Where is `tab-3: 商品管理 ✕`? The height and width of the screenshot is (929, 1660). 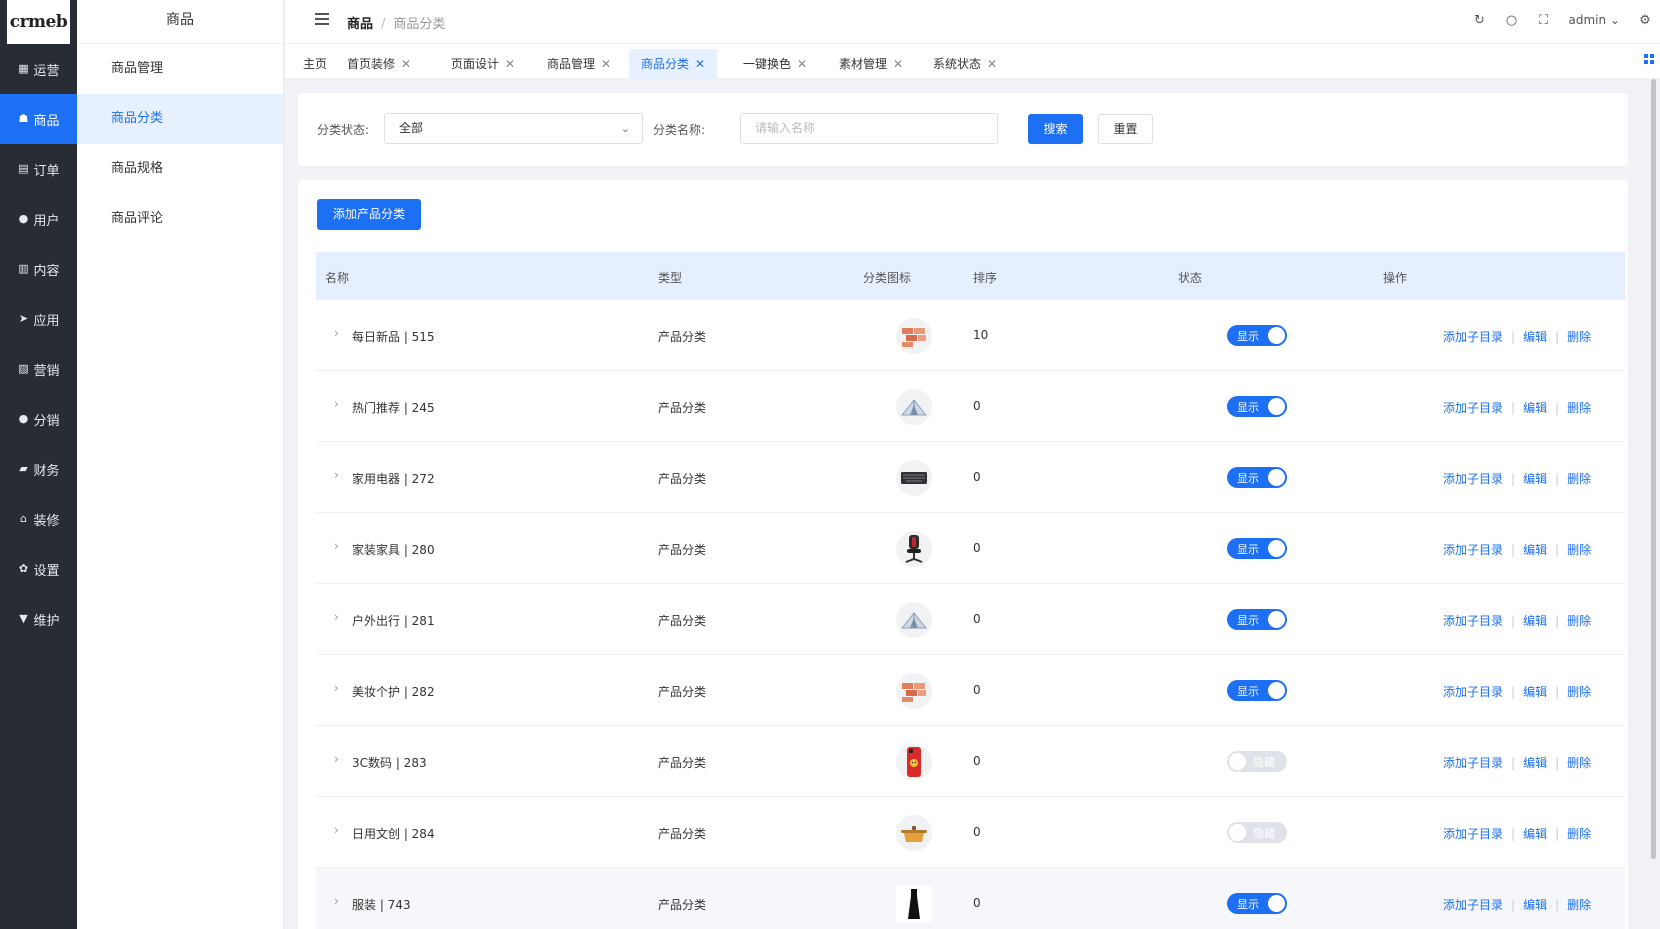 tab-3: 商品管理 ✕ is located at coordinates (579, 64).